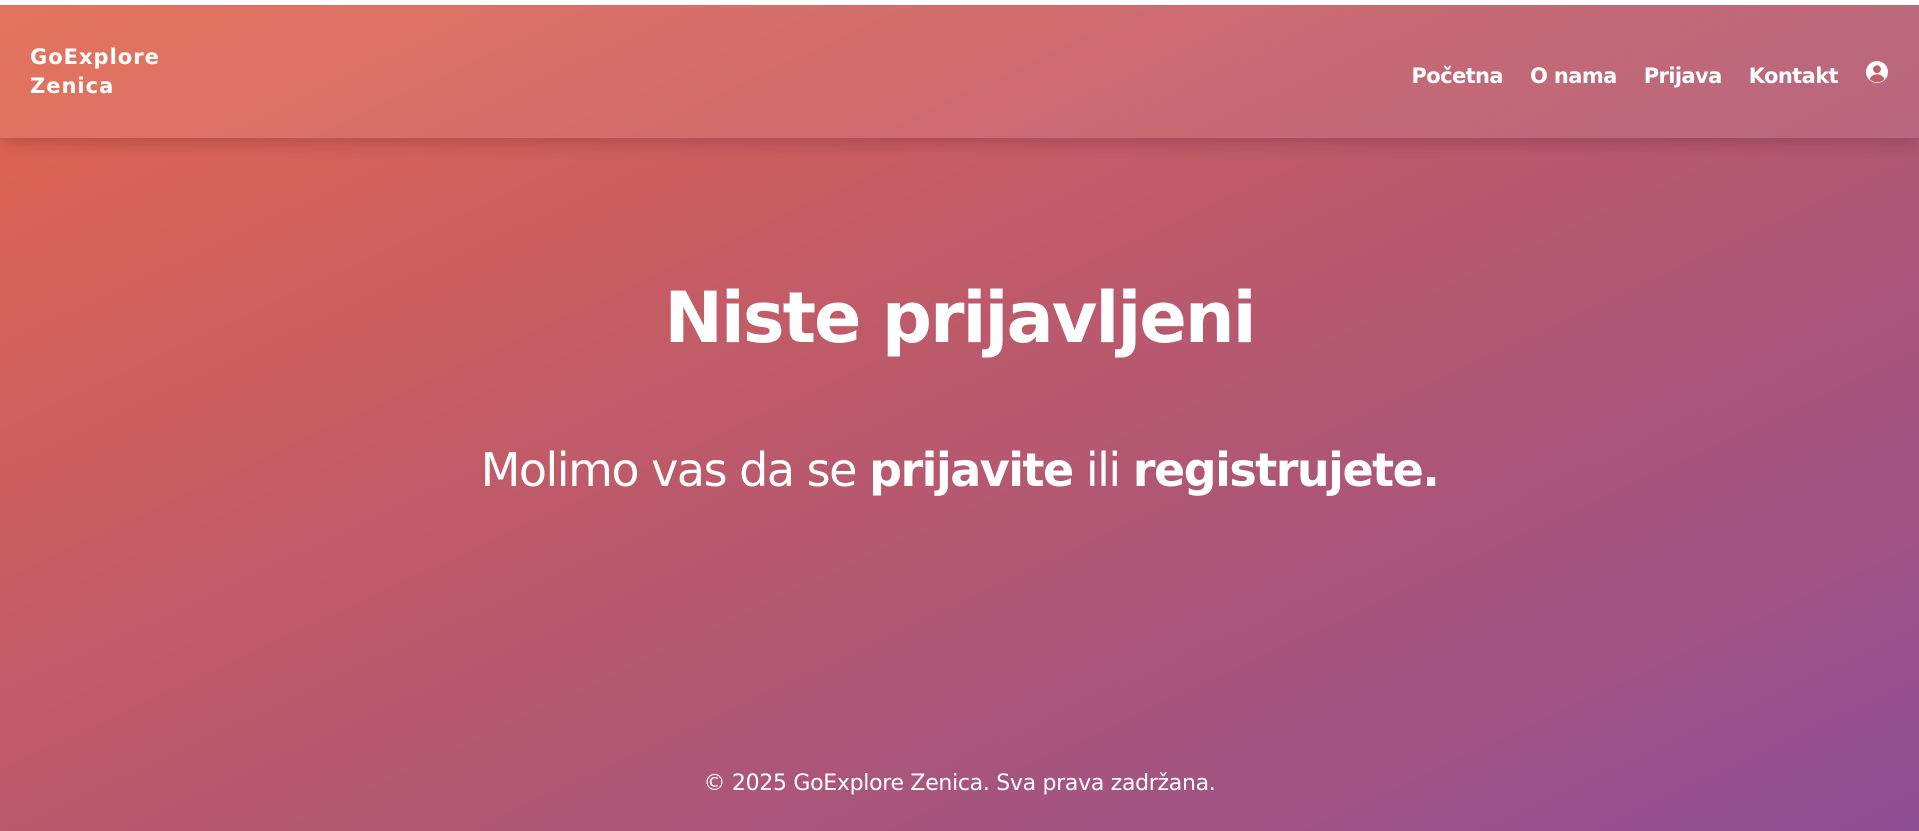 Image resolution: width=1919 pixels, height=831 pixels. What do you see at coordinates (1573, 76) in the screenshot?
I see `nav-link-o-nama: O nama` at bounding box center [1573, 76].